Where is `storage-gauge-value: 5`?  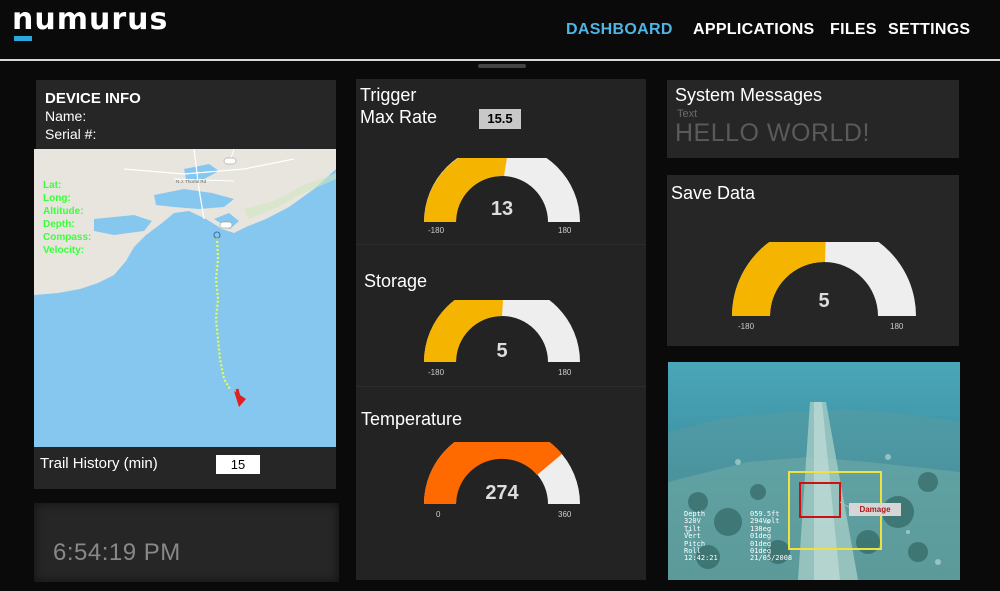 storage-gauge-value: 5 is located at coordinates (502, 351).